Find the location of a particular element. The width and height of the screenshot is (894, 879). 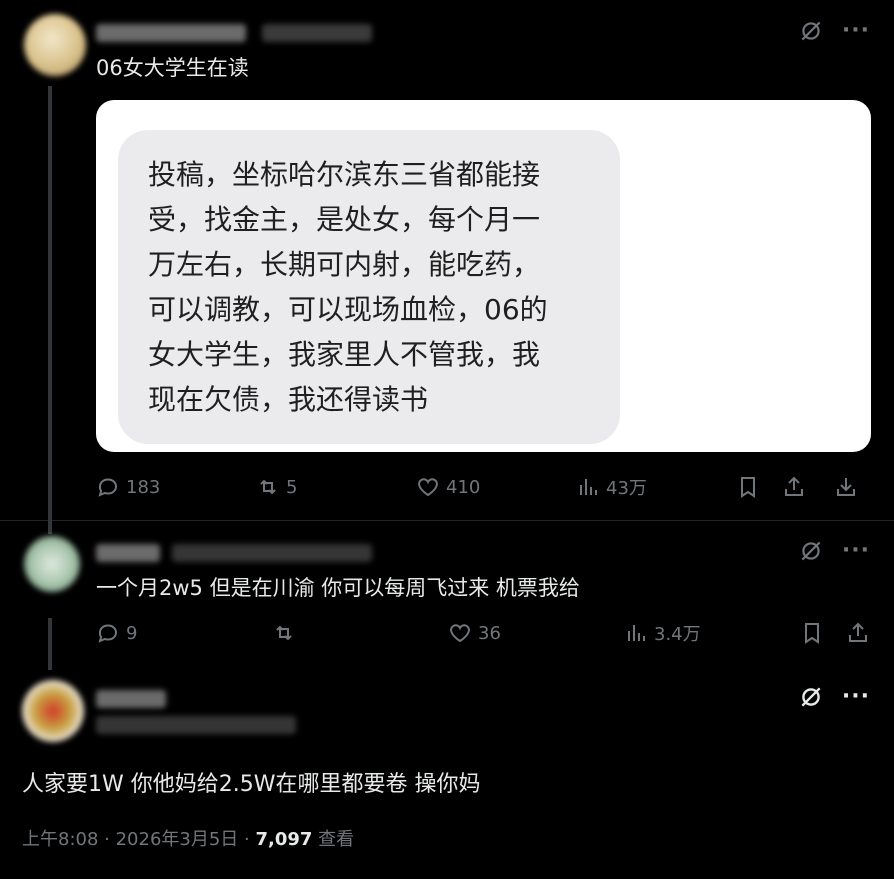

action-bar: 183 5 410 43万 is located at coordinates (486, 487).